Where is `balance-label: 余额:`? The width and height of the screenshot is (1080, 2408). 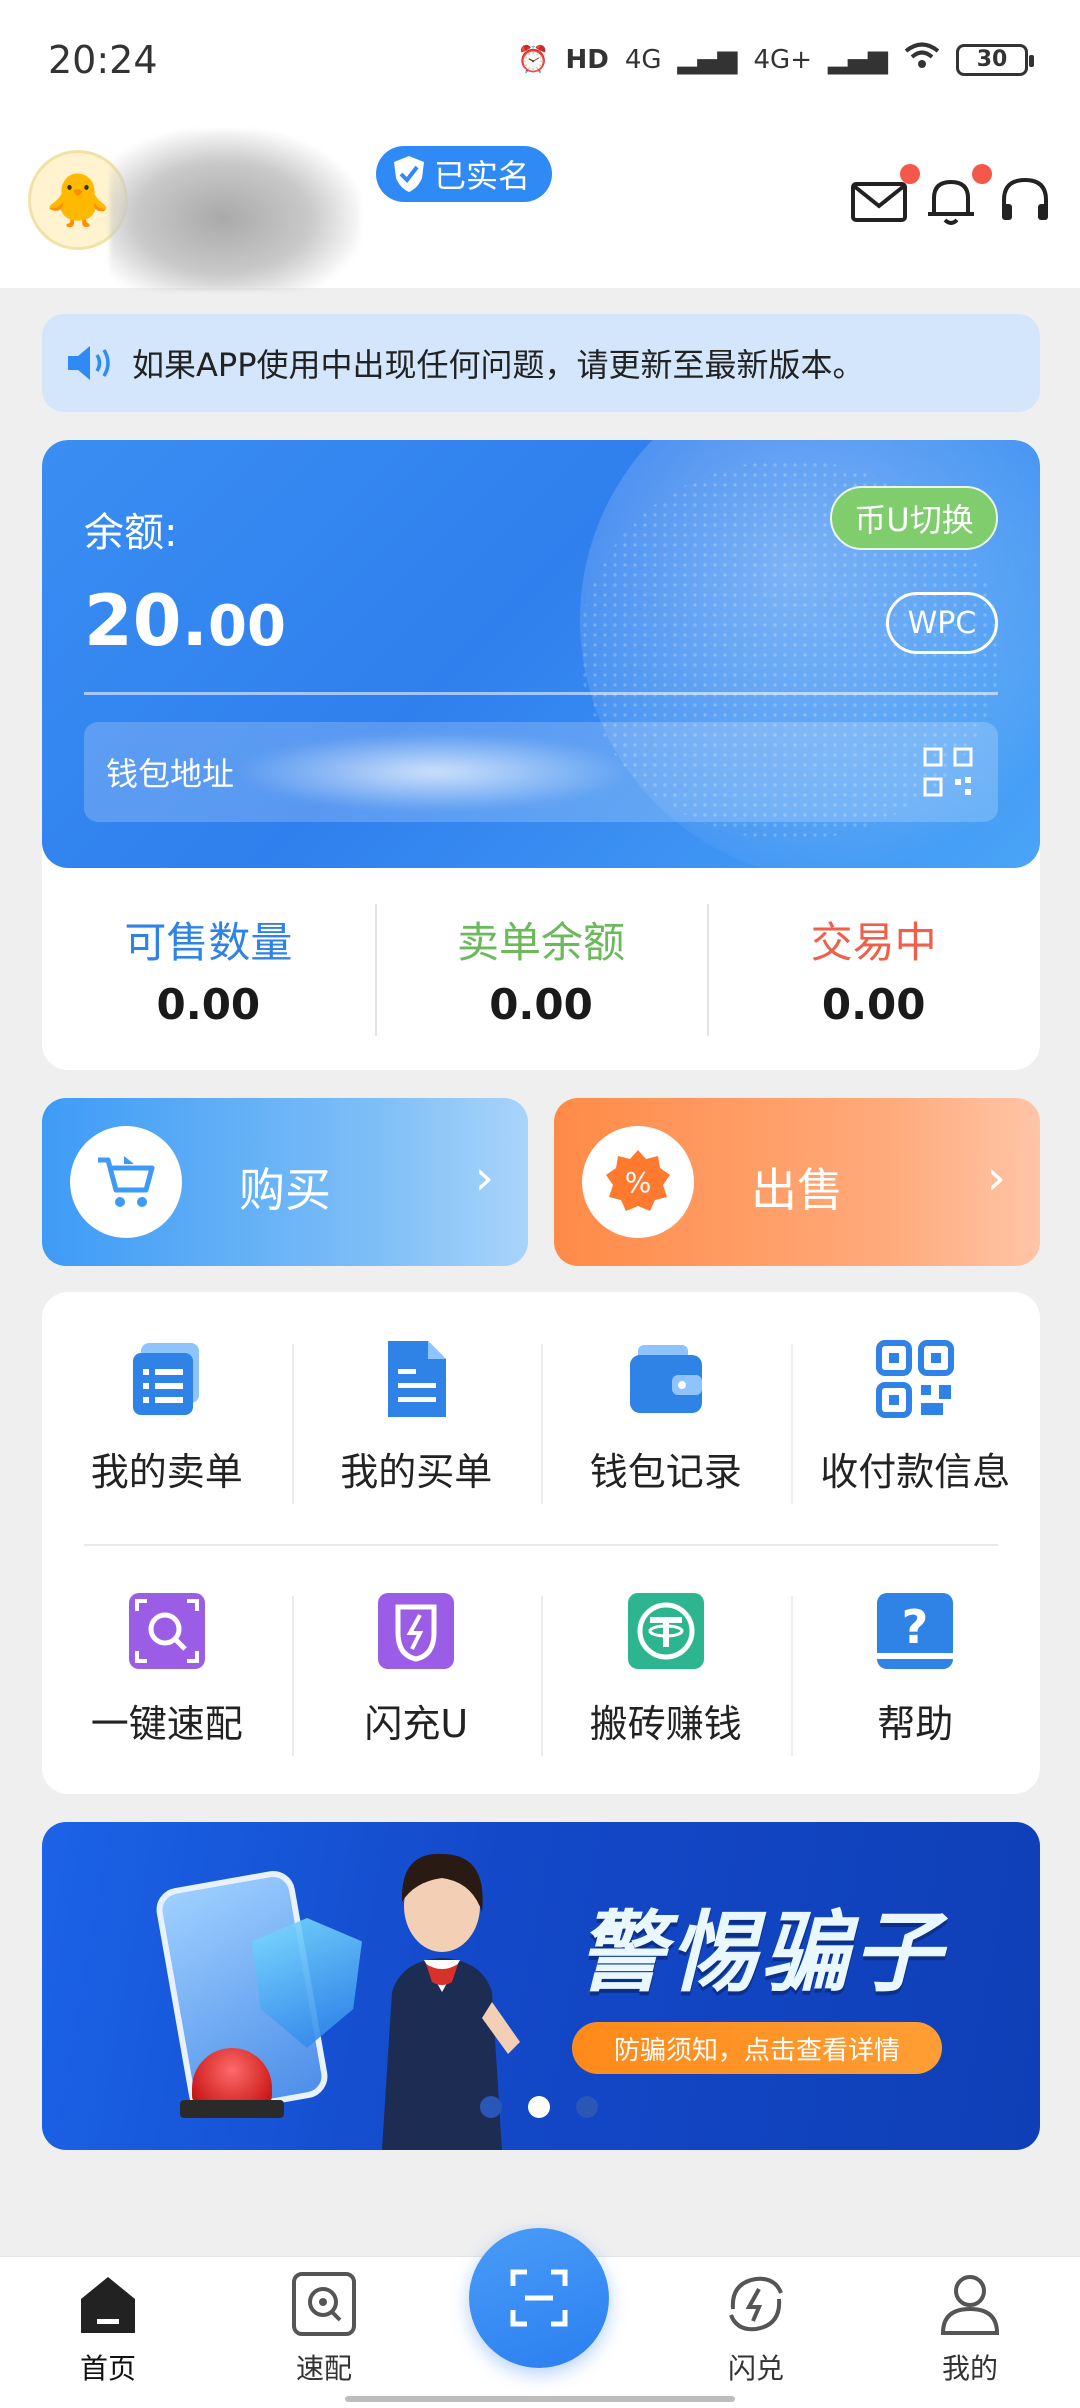 balance-label: 余额: is located at coordinates (131, 533).